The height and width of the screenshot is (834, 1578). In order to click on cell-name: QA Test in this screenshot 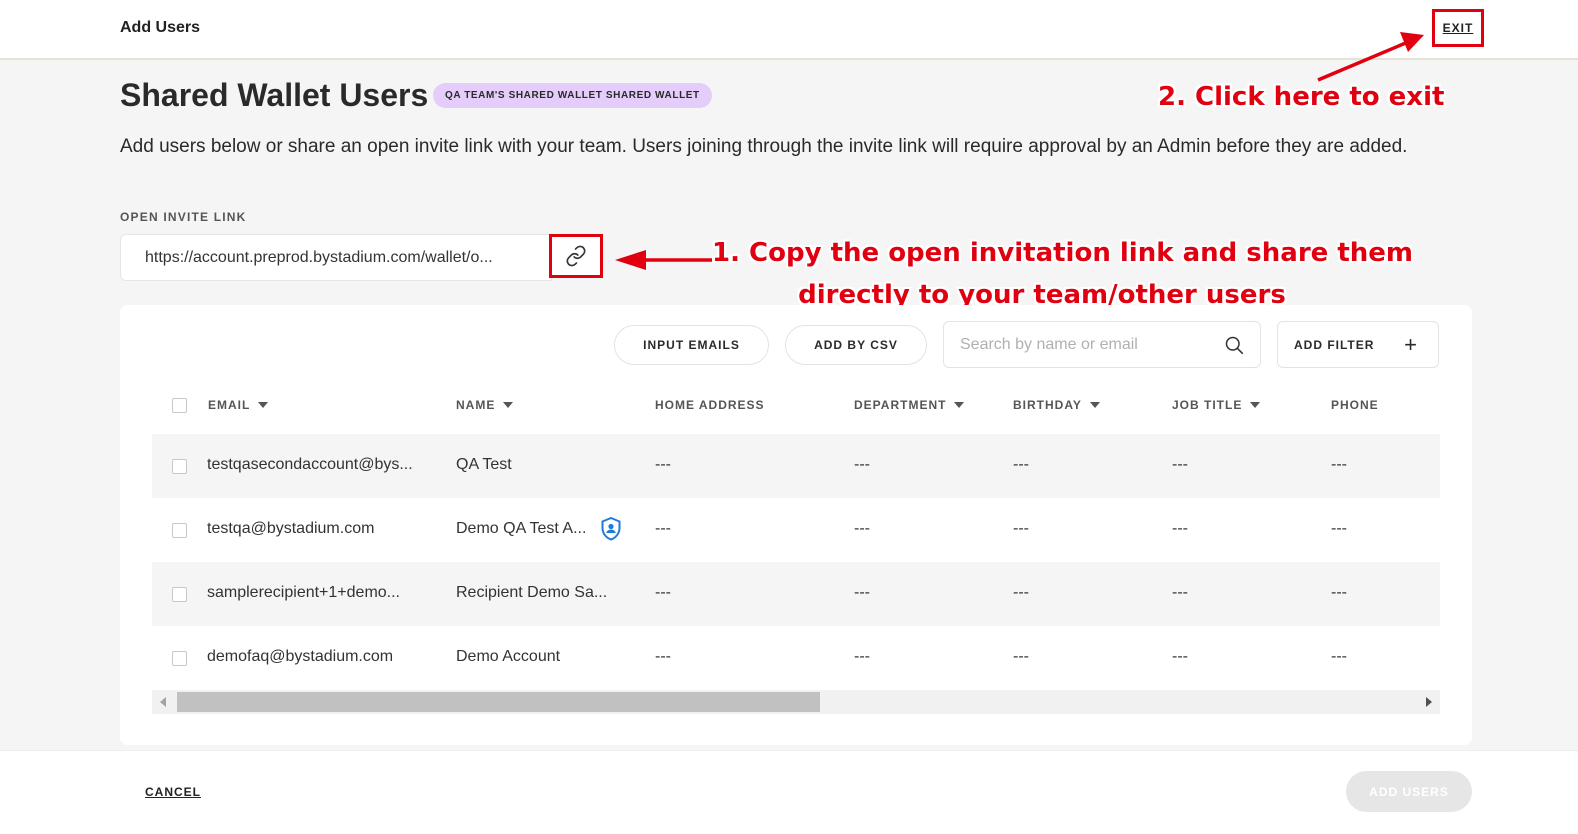, I will do `click(484, 464)`.